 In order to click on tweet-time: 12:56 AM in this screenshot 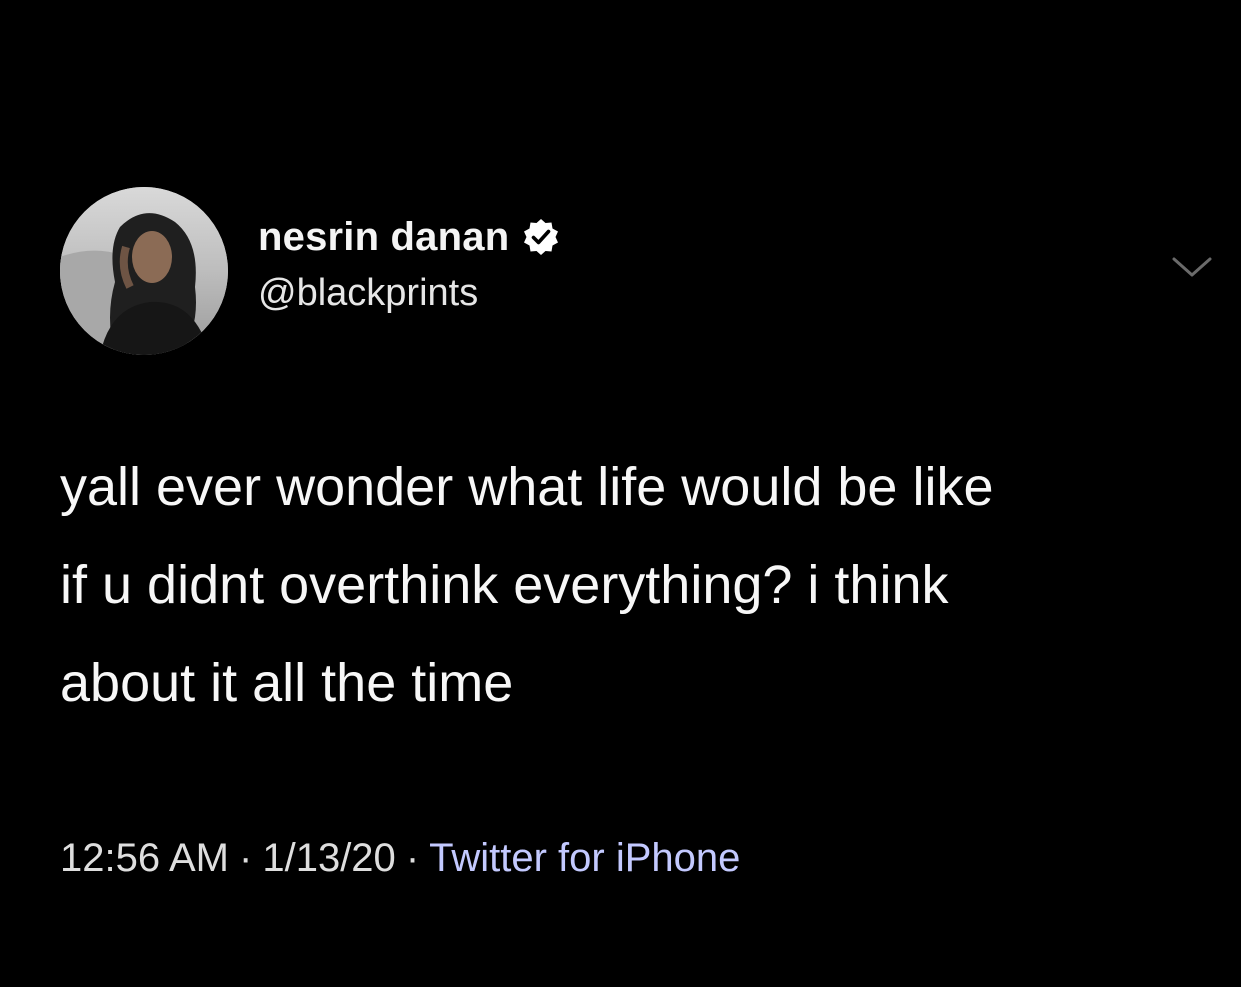, I will do `click(144, 858)`.